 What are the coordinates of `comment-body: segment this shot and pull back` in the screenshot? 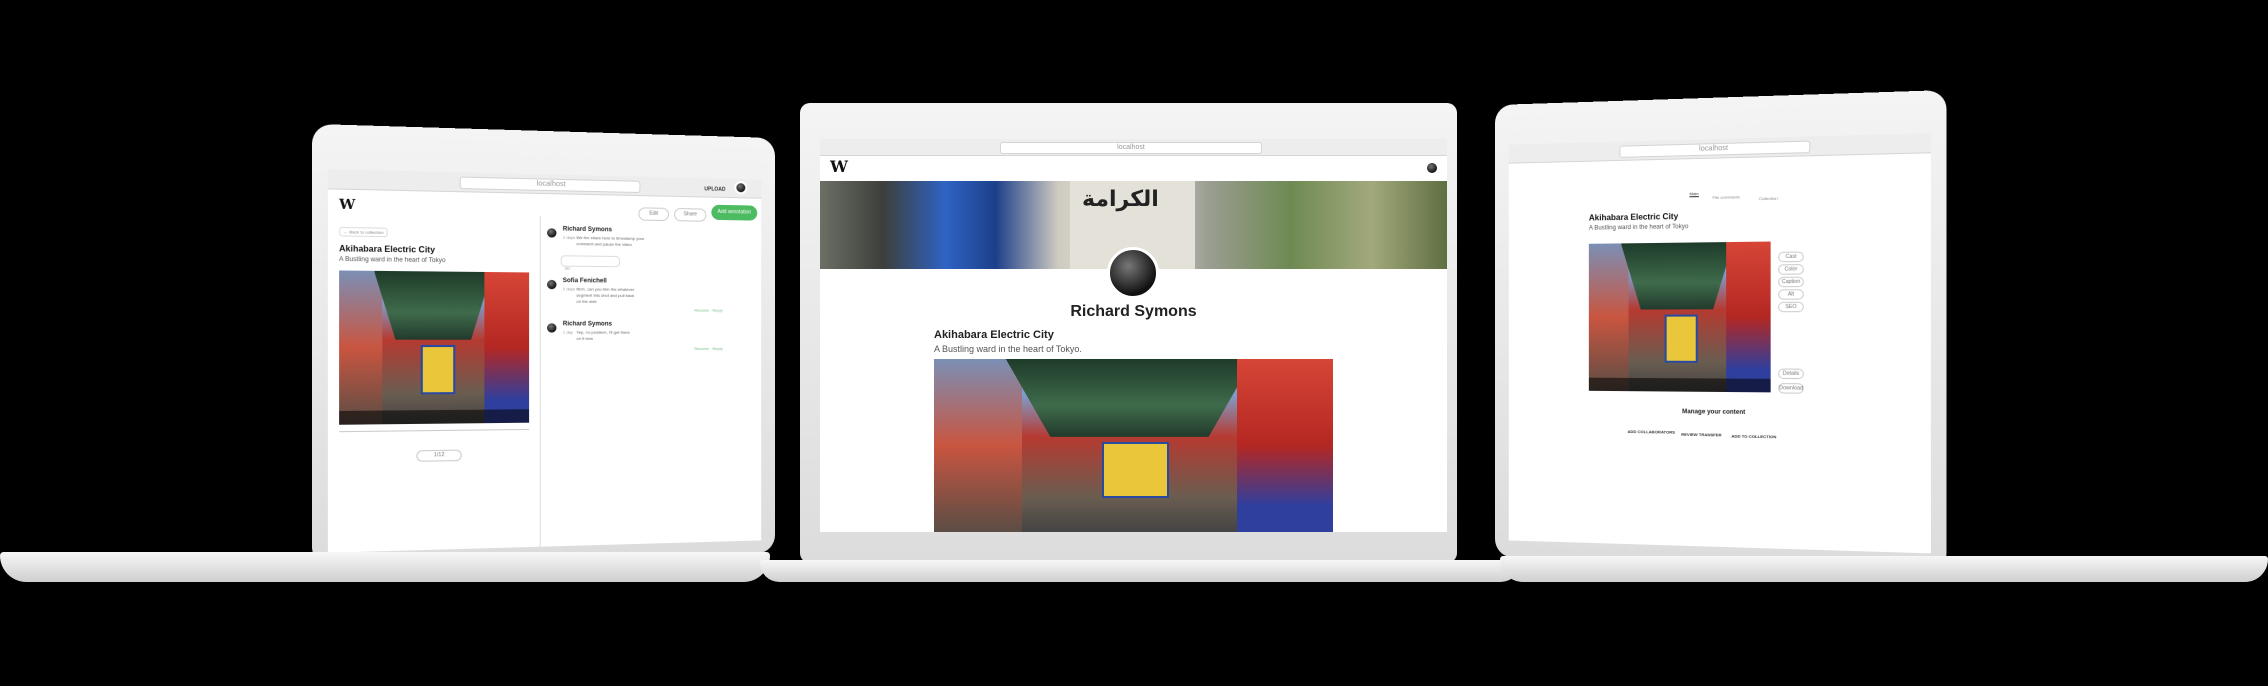 It's located at (605, 295).